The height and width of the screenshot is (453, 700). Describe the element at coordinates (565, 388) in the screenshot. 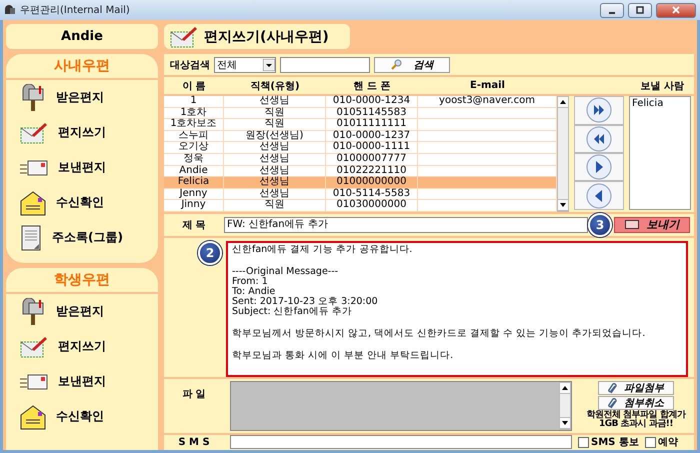

I see `scroll-up-icon` at that location.